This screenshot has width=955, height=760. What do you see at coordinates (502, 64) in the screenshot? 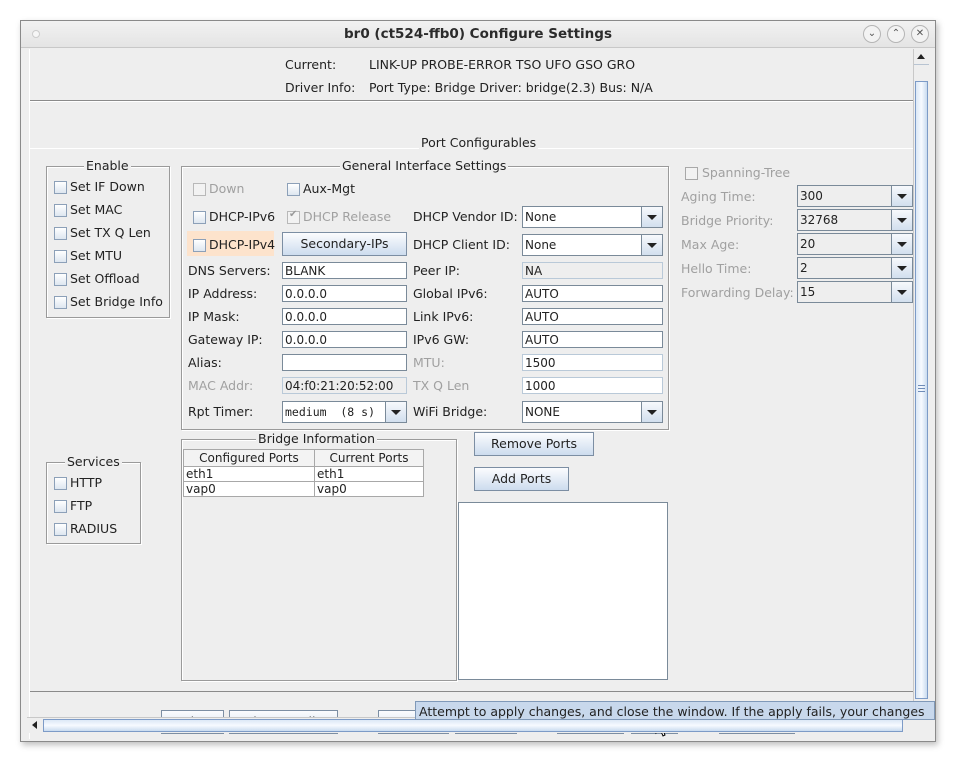
I see `current-value: LINK-UP PROBE-ERROR TSO UFO GSO GRO` at bounding box center [502, 64].